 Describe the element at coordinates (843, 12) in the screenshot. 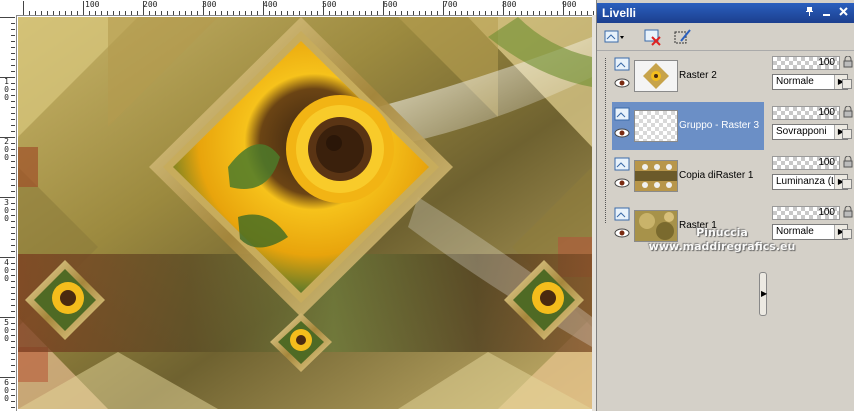

I see `close-icon` at that location.